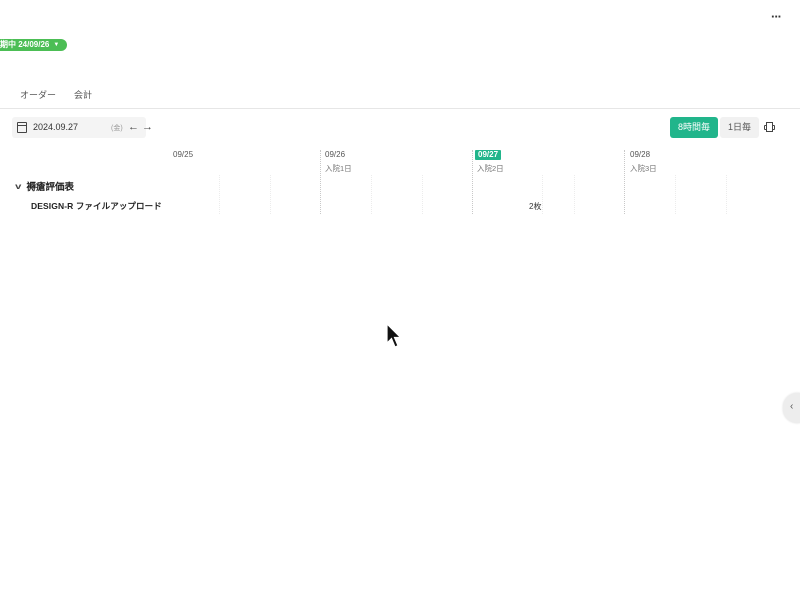 Image resolution: width=800 pixels, height=609 pixels. What do you see at coordinates (490, 168) in the screenshot?
I see `hospital-day-0927: 入院2日` at bounding box center [490, 168].